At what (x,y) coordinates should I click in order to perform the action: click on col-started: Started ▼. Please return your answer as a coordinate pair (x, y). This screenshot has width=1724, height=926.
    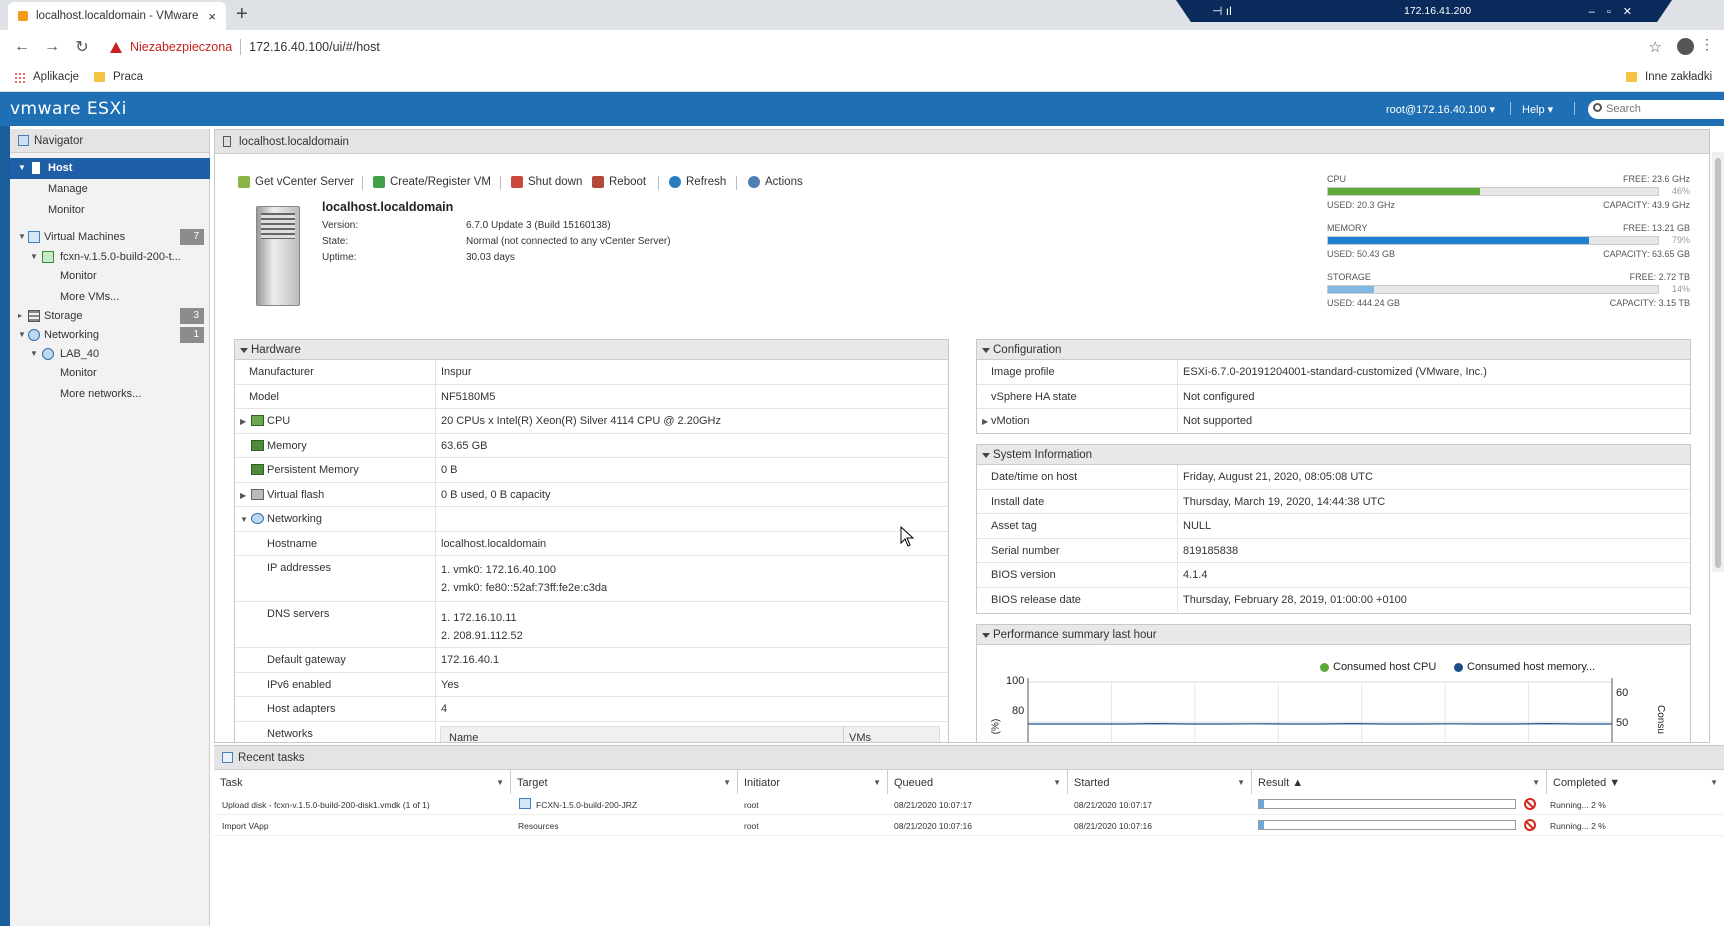
    Looking at the image, I should click on (1160, 782).